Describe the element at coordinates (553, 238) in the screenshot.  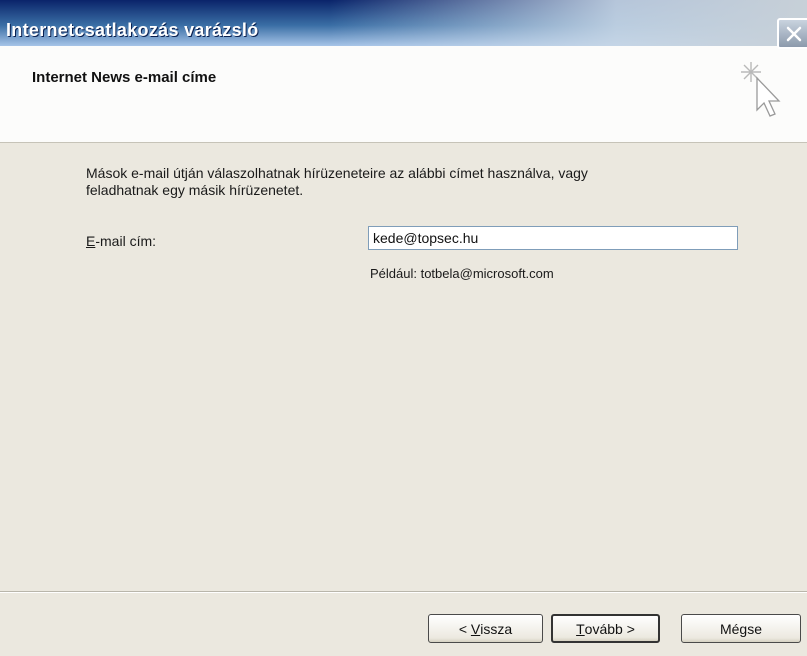
I see `email-field` at that location.